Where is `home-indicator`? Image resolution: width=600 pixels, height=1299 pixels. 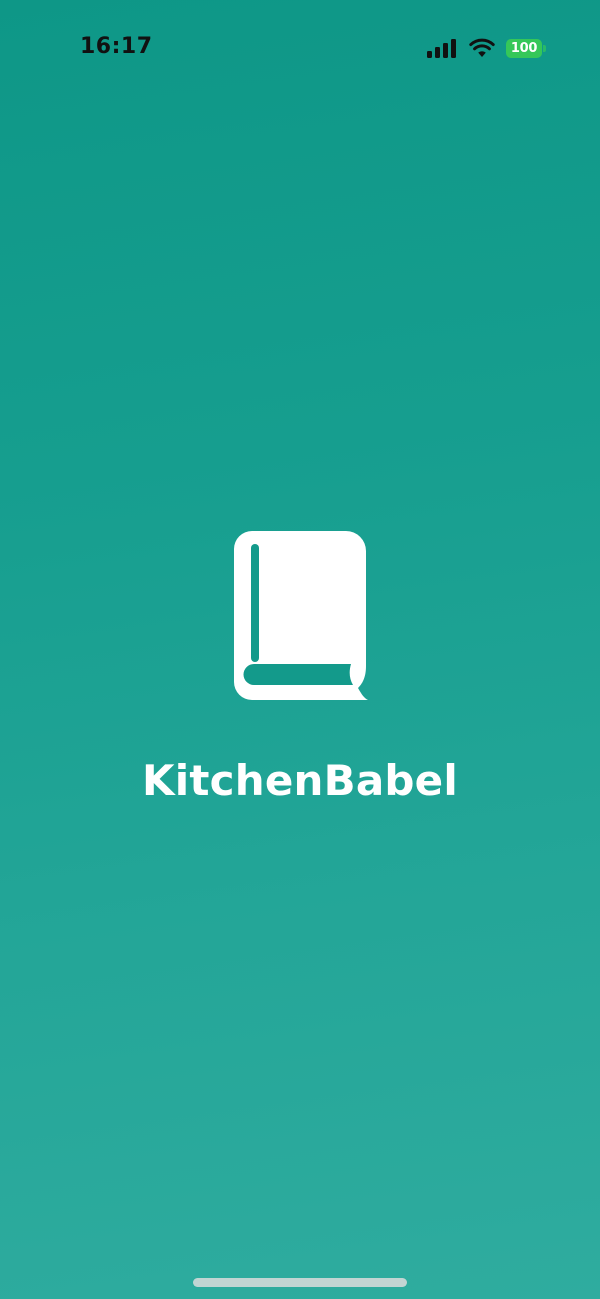
home-indicator is located at coordinates (300, 1282).